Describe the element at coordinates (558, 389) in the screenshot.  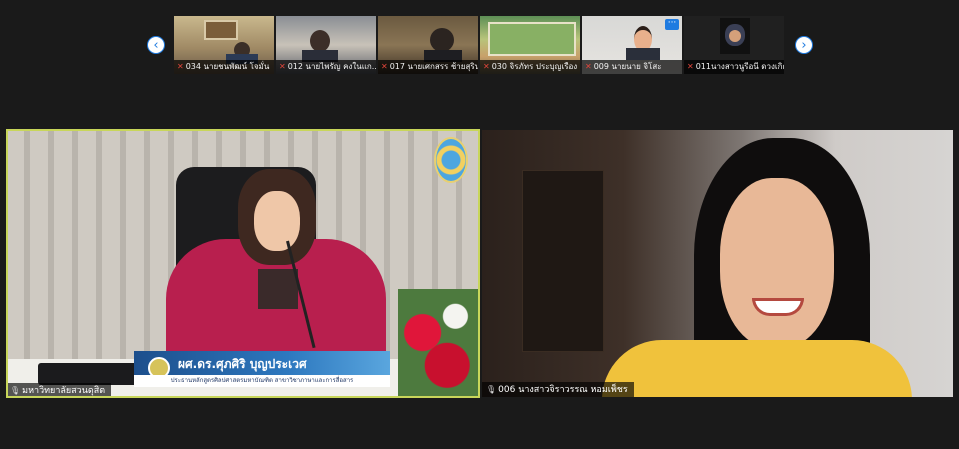
I see `guest-name-label: 🎙 006 นางสาวจิราวรรณ หอมเพ็ชร` at that location.